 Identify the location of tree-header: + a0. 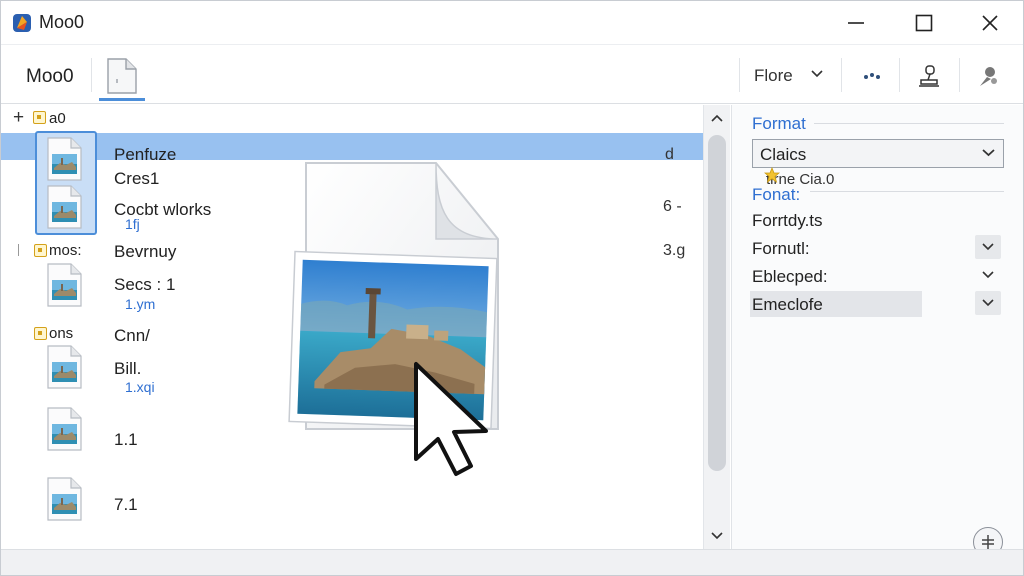
(352, 118).